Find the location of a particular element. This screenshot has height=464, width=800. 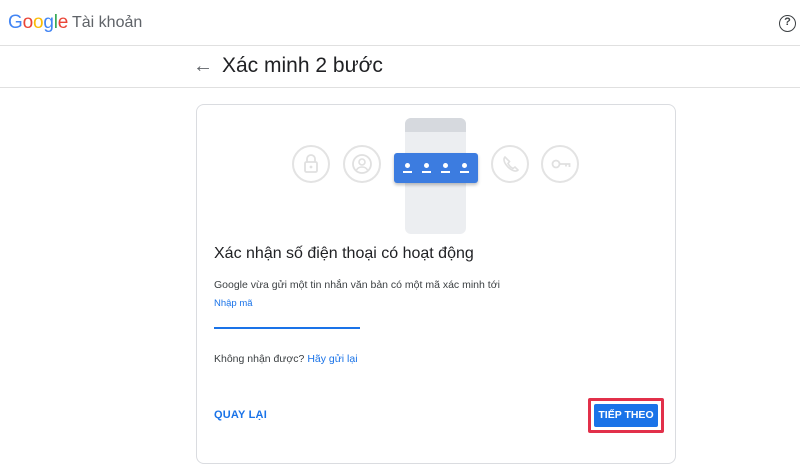

resend-row: Không nhận được? Hãy gửi lại is located at coordinates (286, 359).